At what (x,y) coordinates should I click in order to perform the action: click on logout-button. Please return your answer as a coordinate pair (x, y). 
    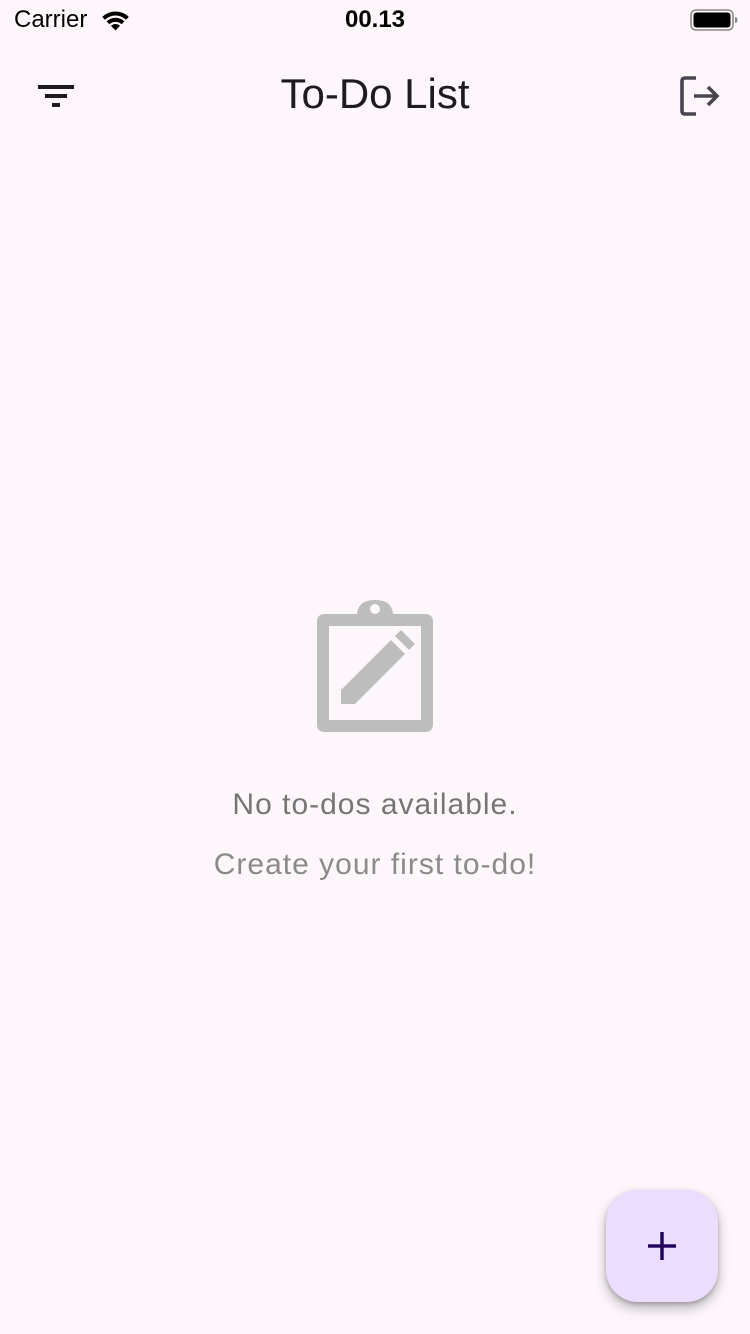
    Looking at the image, I should click on (700, 96).